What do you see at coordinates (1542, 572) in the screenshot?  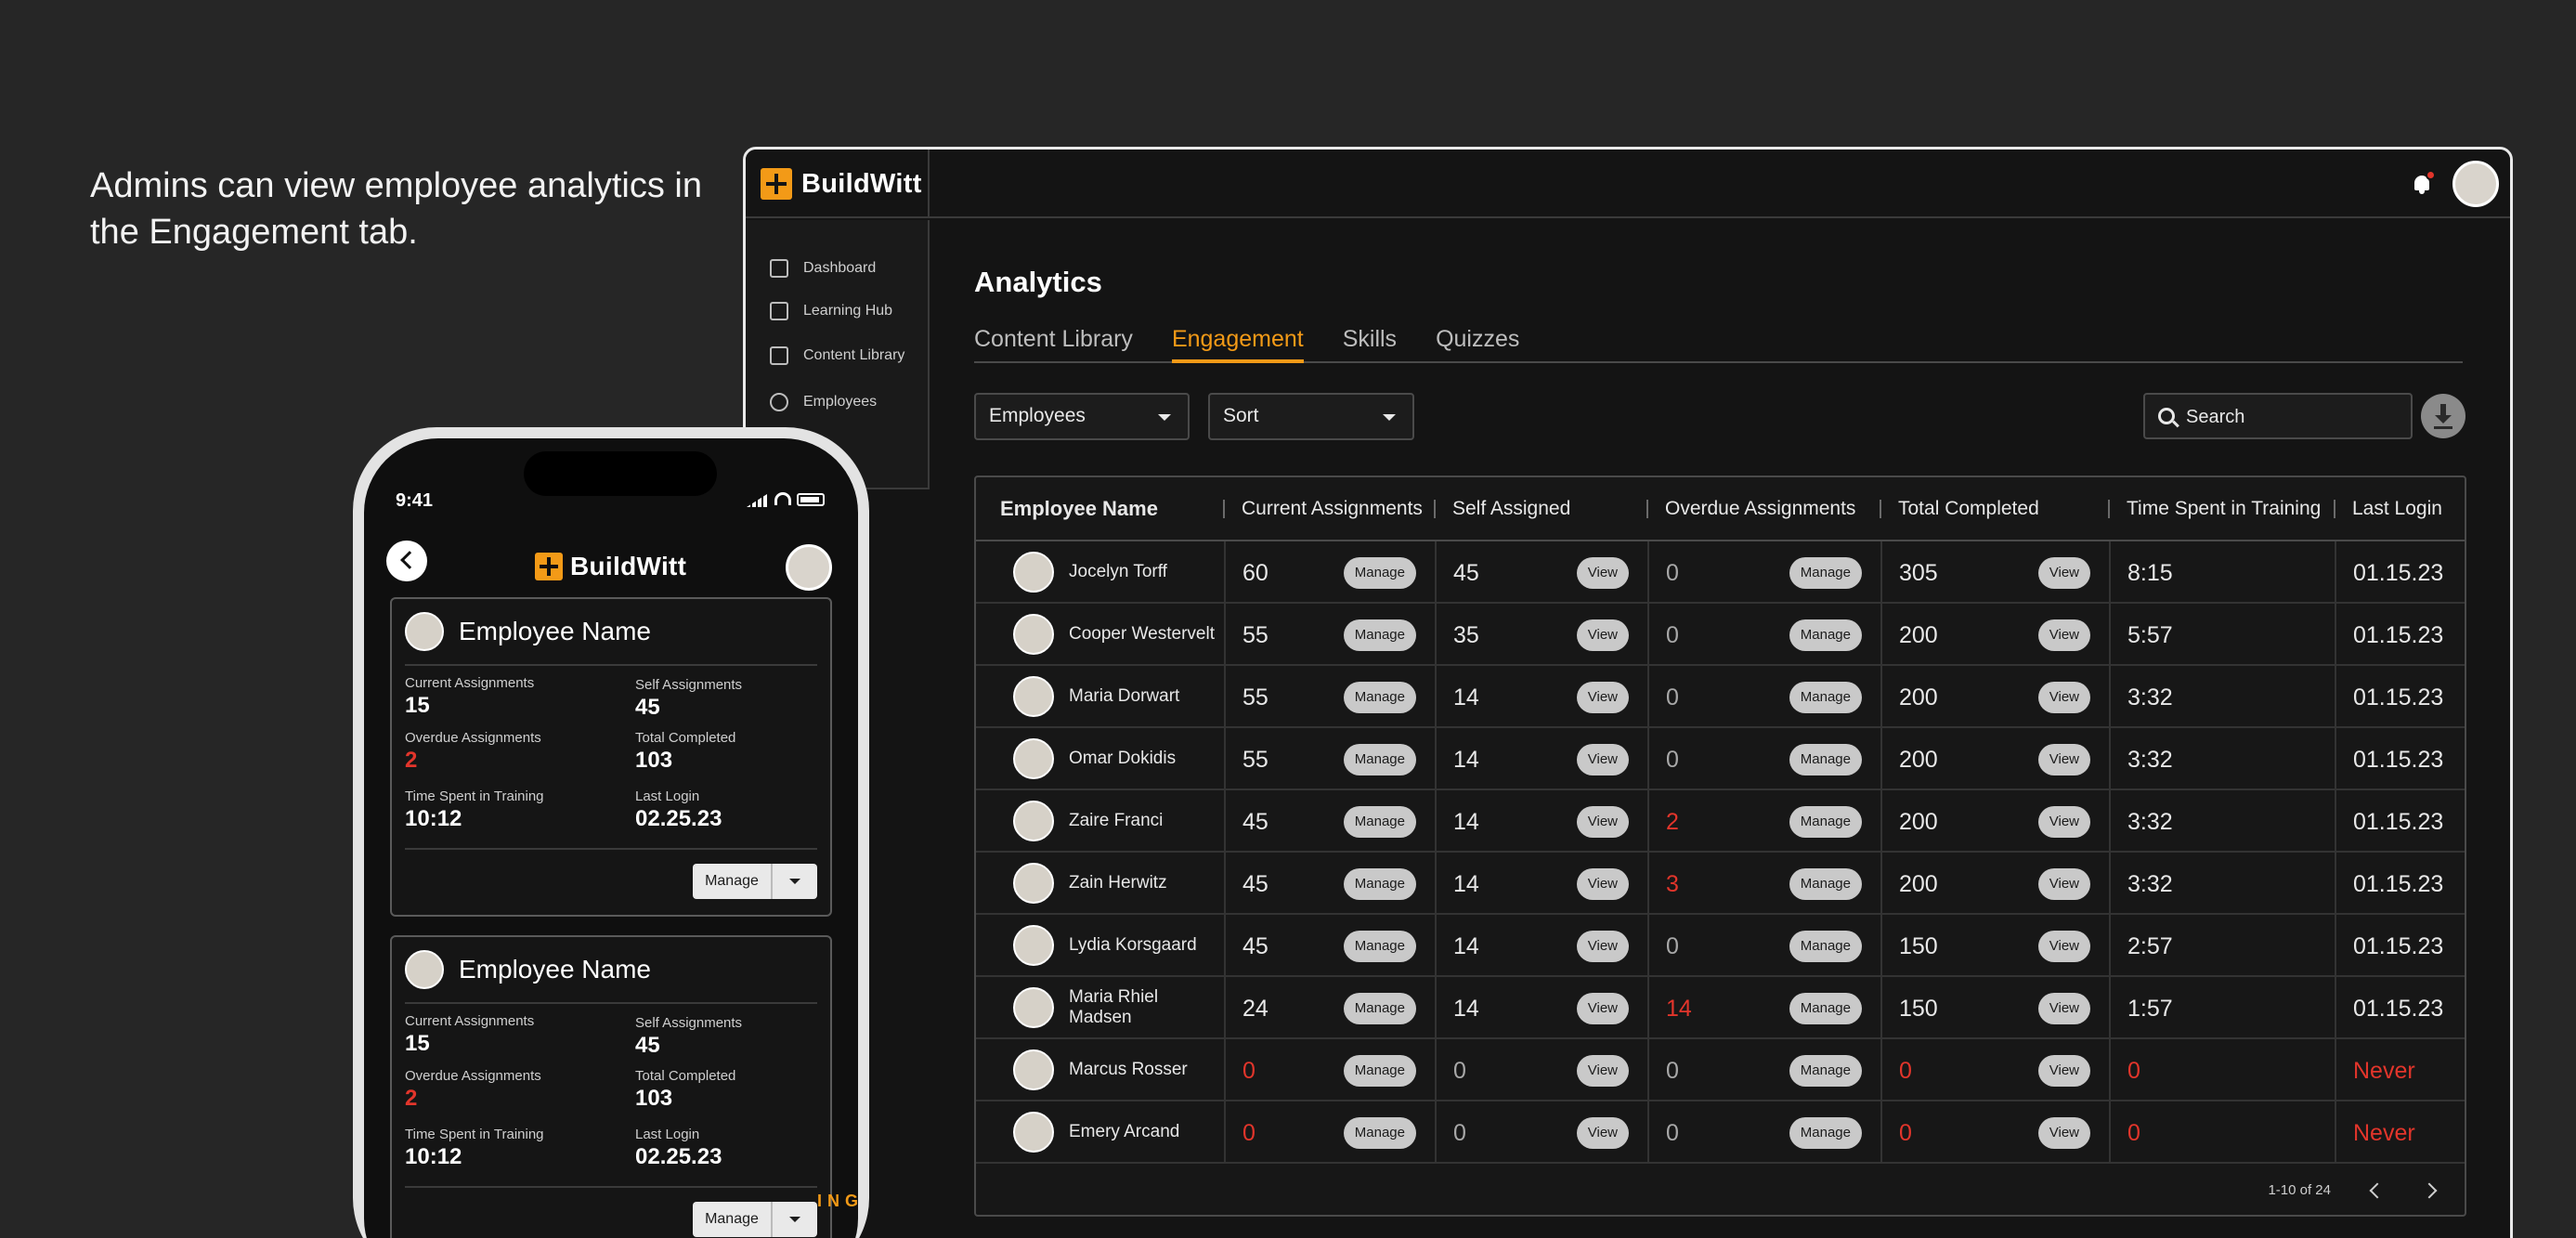 I see `table-cell: 45 View` at bounding box center [1542, 572].